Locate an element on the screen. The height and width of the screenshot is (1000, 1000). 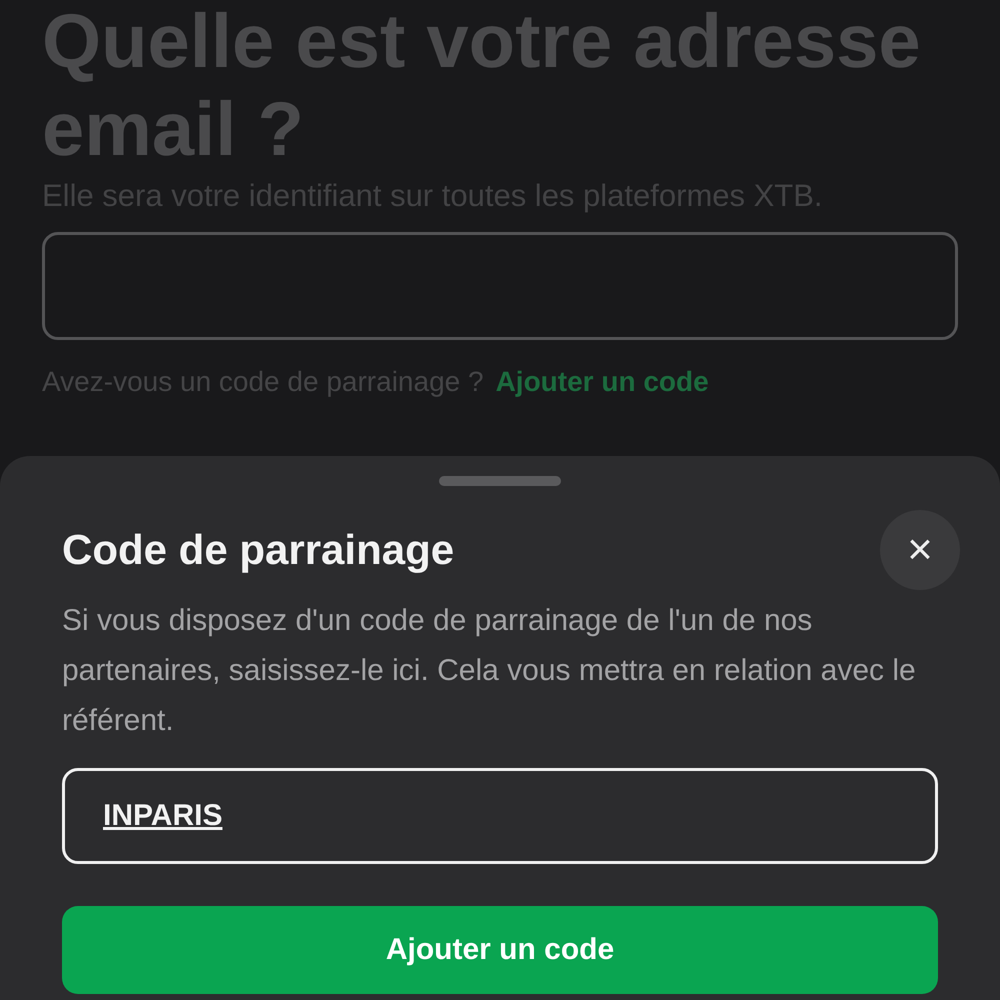
close-button: × is located at coordinates (920, 550).